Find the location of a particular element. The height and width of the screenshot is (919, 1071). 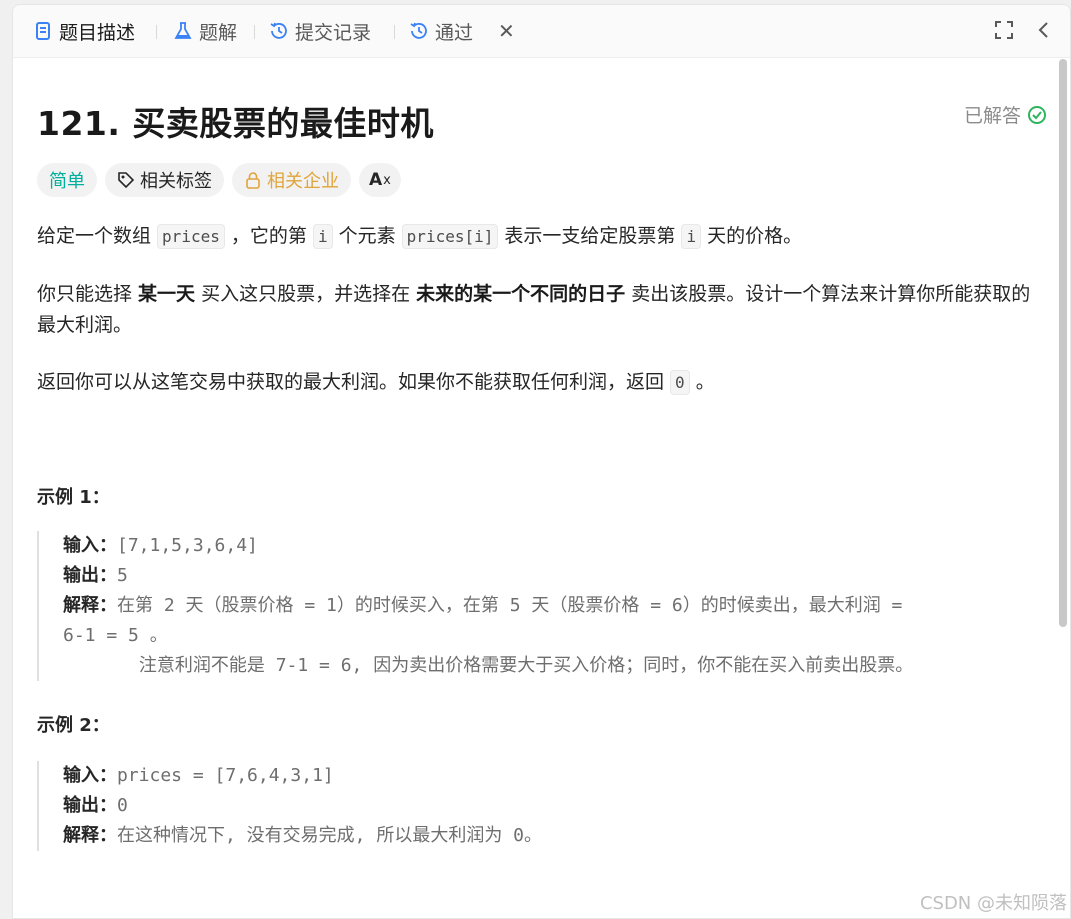

example-explain: 解释：在这种情况下, 没有交易完成, 所以最大利润为 0。 is located at coordinates (555, 836).